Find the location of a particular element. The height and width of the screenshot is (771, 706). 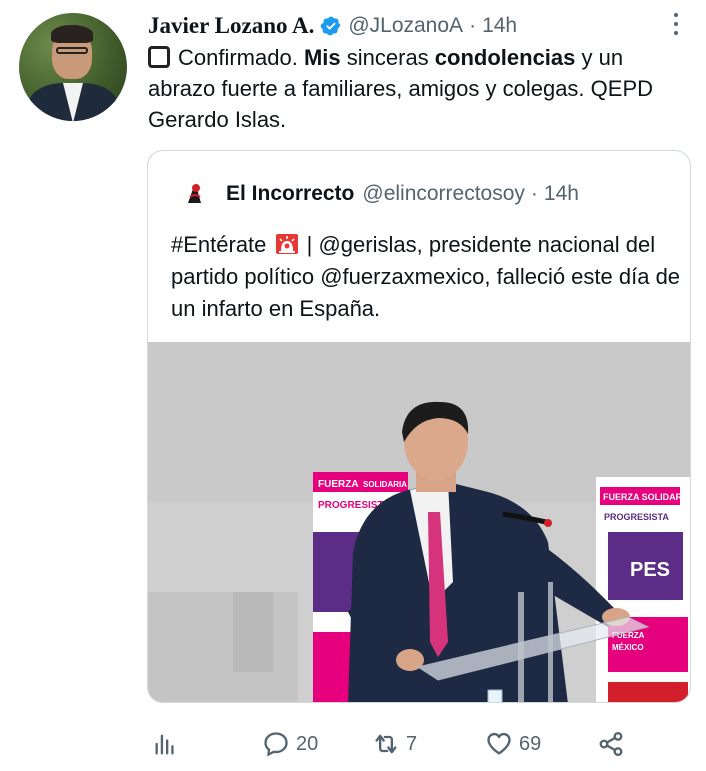

banner-right-small2: MÉXICO is located at coordinates (628, 647).